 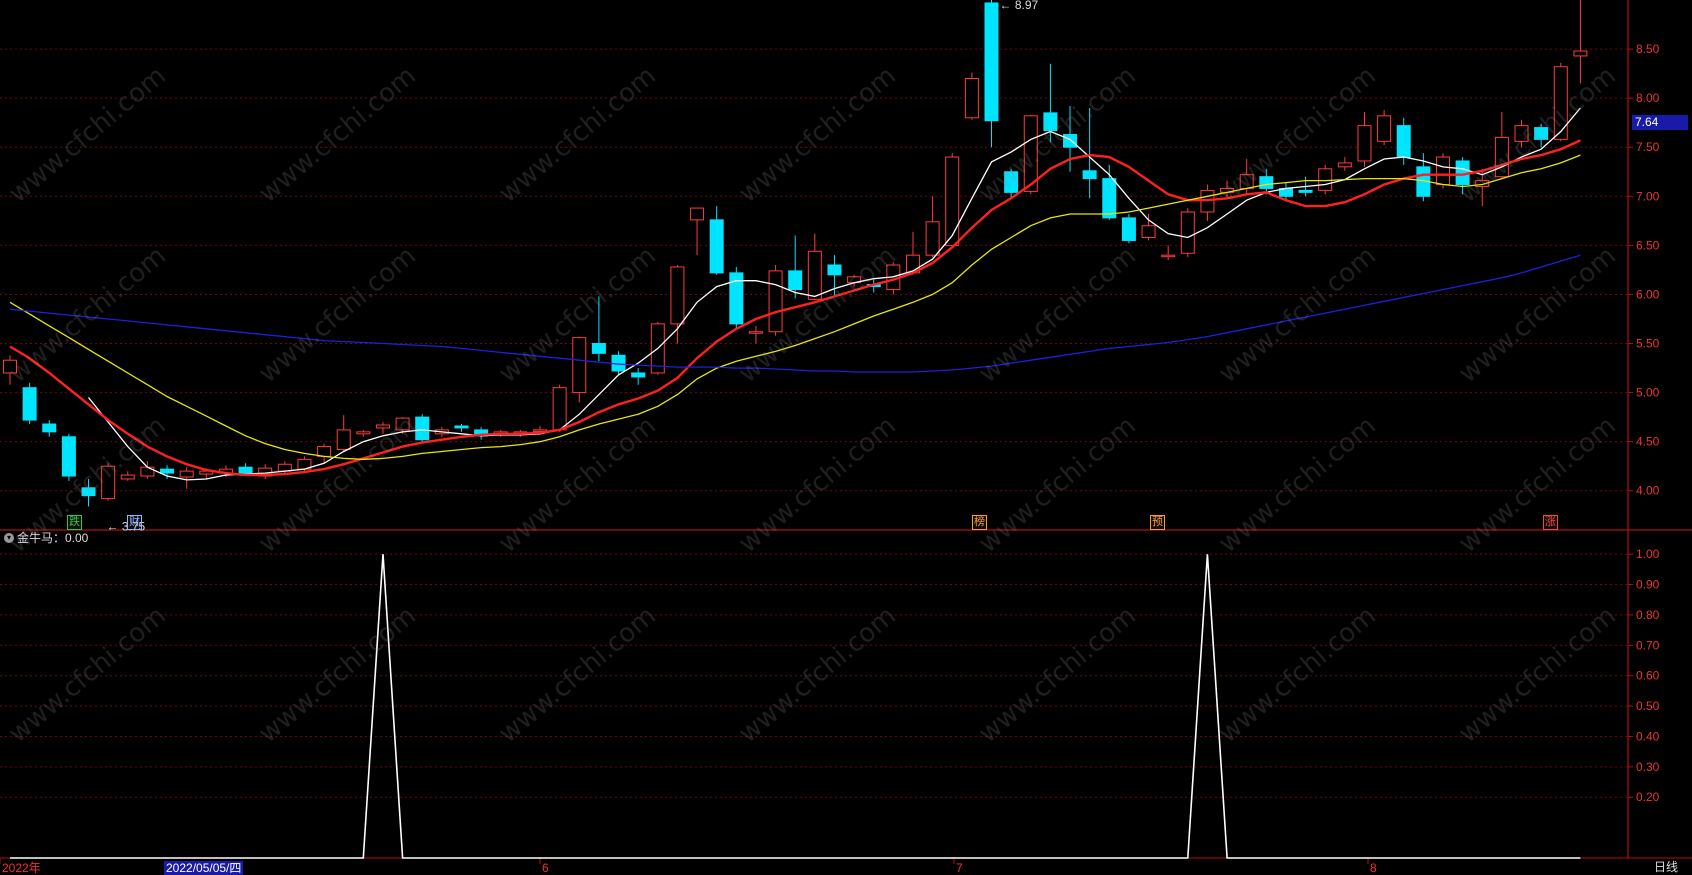 What do you see at coordinates (1666, 866) in the screenshot?
I see `period-label: 日线` at bounding box center [1666, 866].